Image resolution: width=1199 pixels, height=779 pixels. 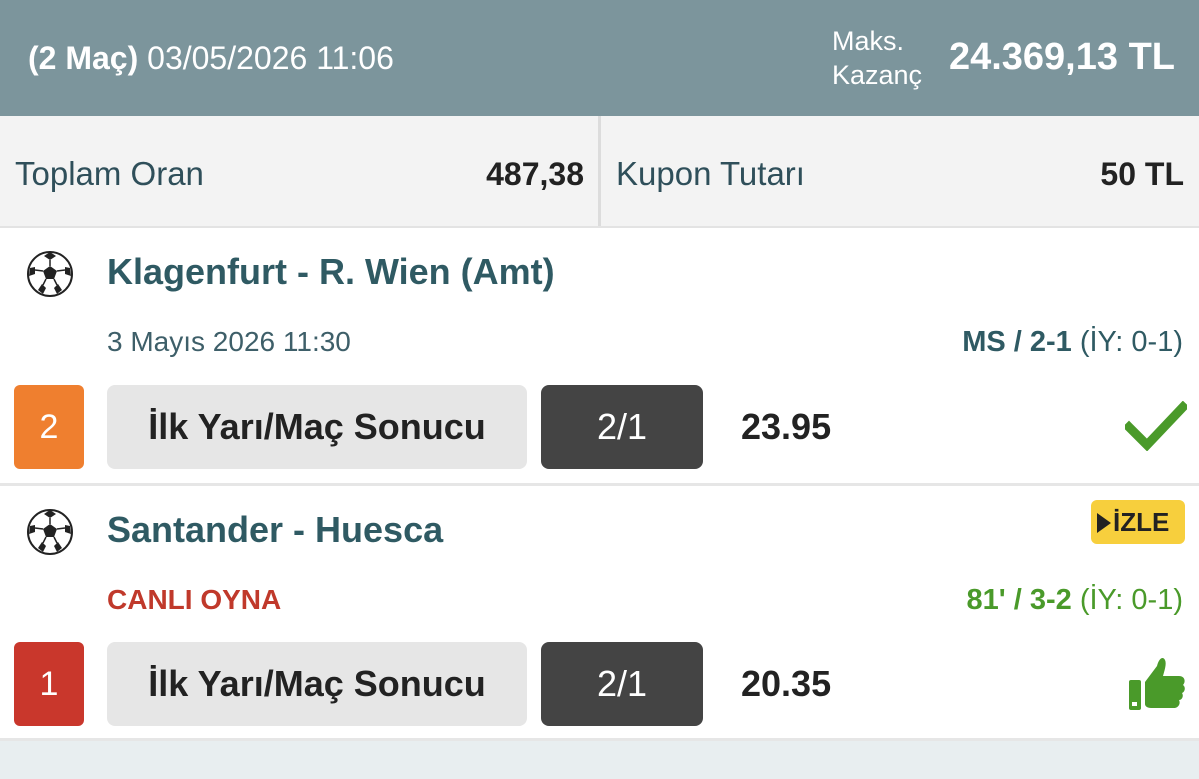 I want to click on coupon-info: (2 Maç) 03/05/2026 11:06, so click(x=211, y=58).